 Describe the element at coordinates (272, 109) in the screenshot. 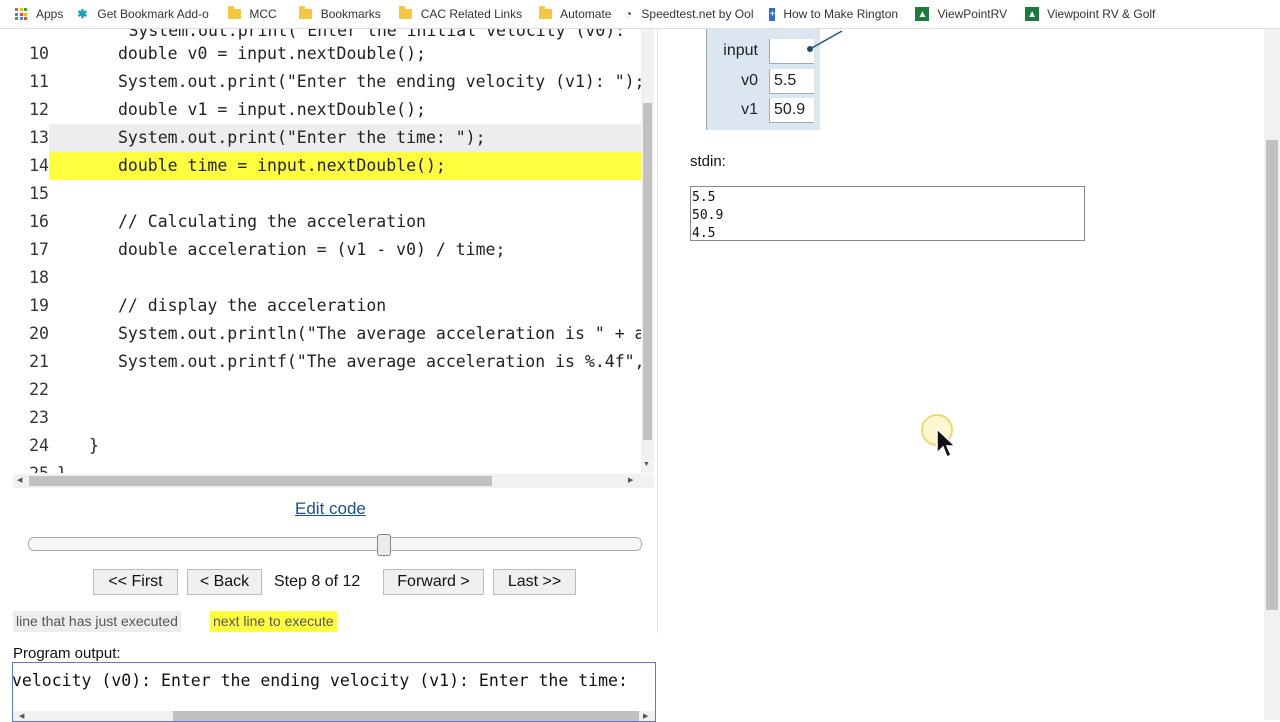

I see `code-text: double v1 = input.nextDouble();` at that location.